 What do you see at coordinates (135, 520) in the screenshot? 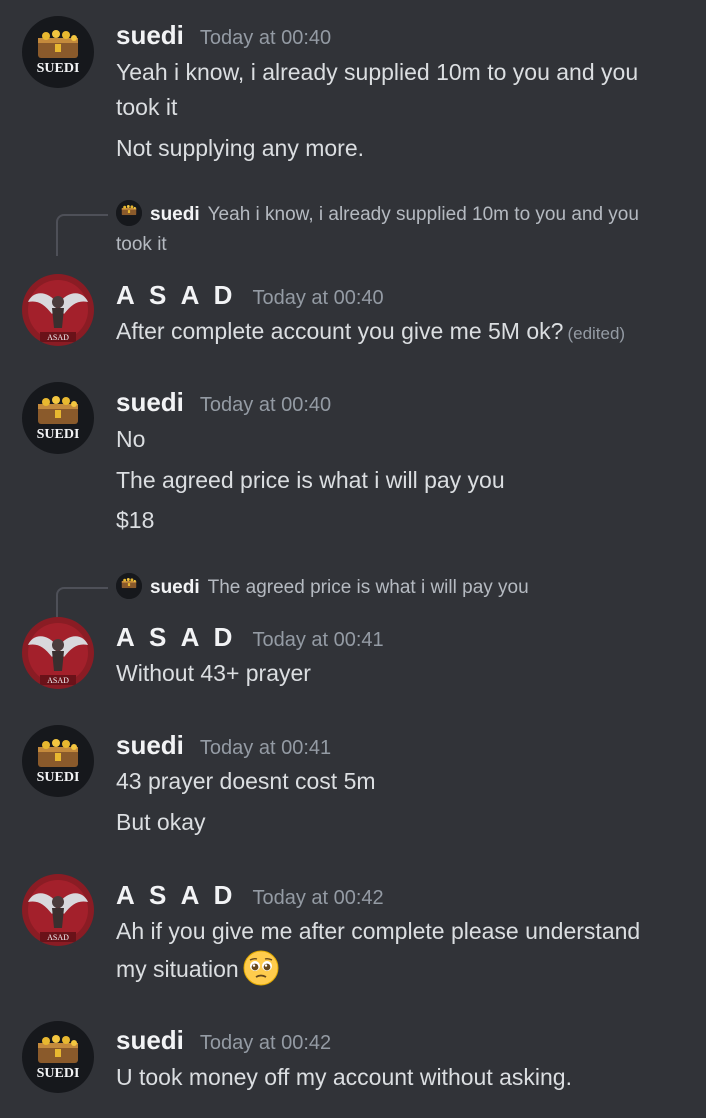
I see `message-text: $18` at bounding box center [135, 520].